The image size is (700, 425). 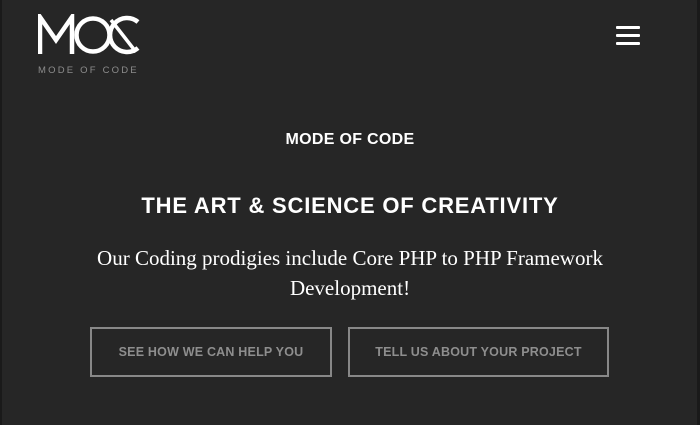 What do you see at coordinates (211, 352) in the screenshot?
I see `see-how-we-can-help-button: SEE HOW WE CAN HELP YOU` at bounding box center [211, 352].